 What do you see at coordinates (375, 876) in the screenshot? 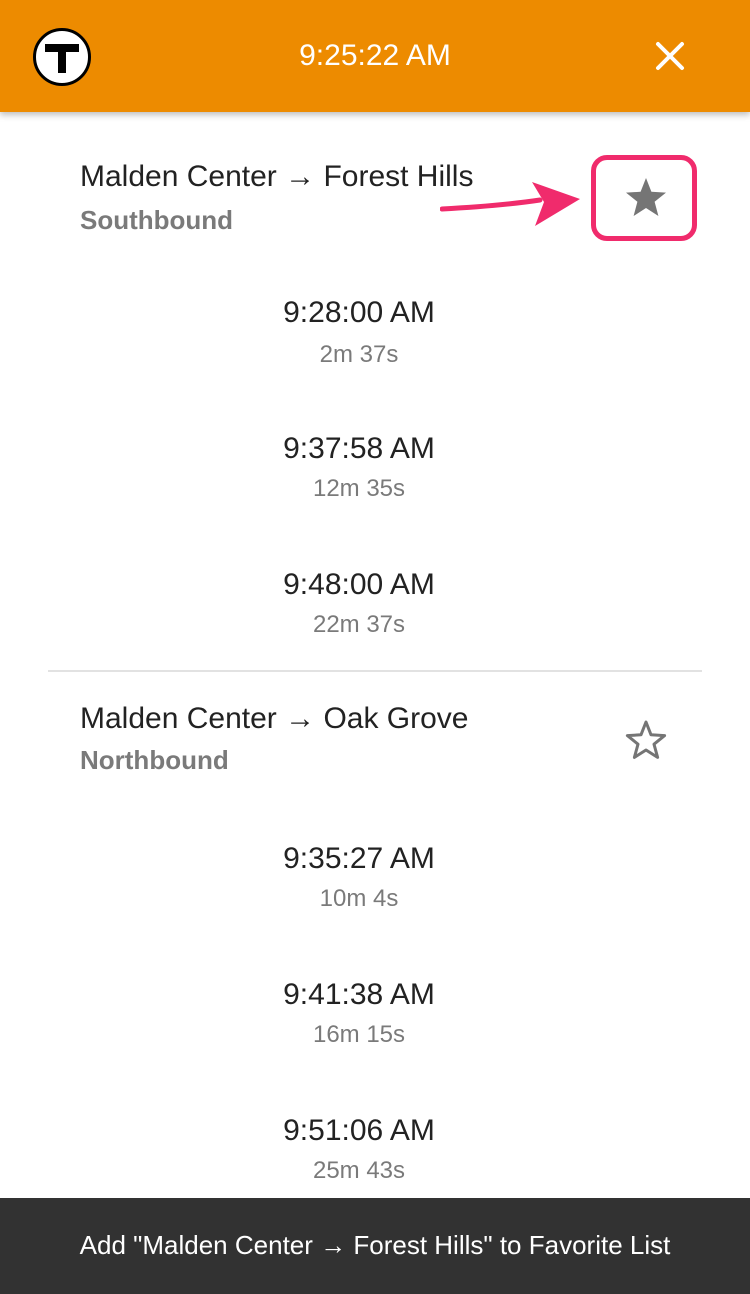
I see `arrival-row: 9:35:27 AM 10m 4s` at bounding box center [375, 876].